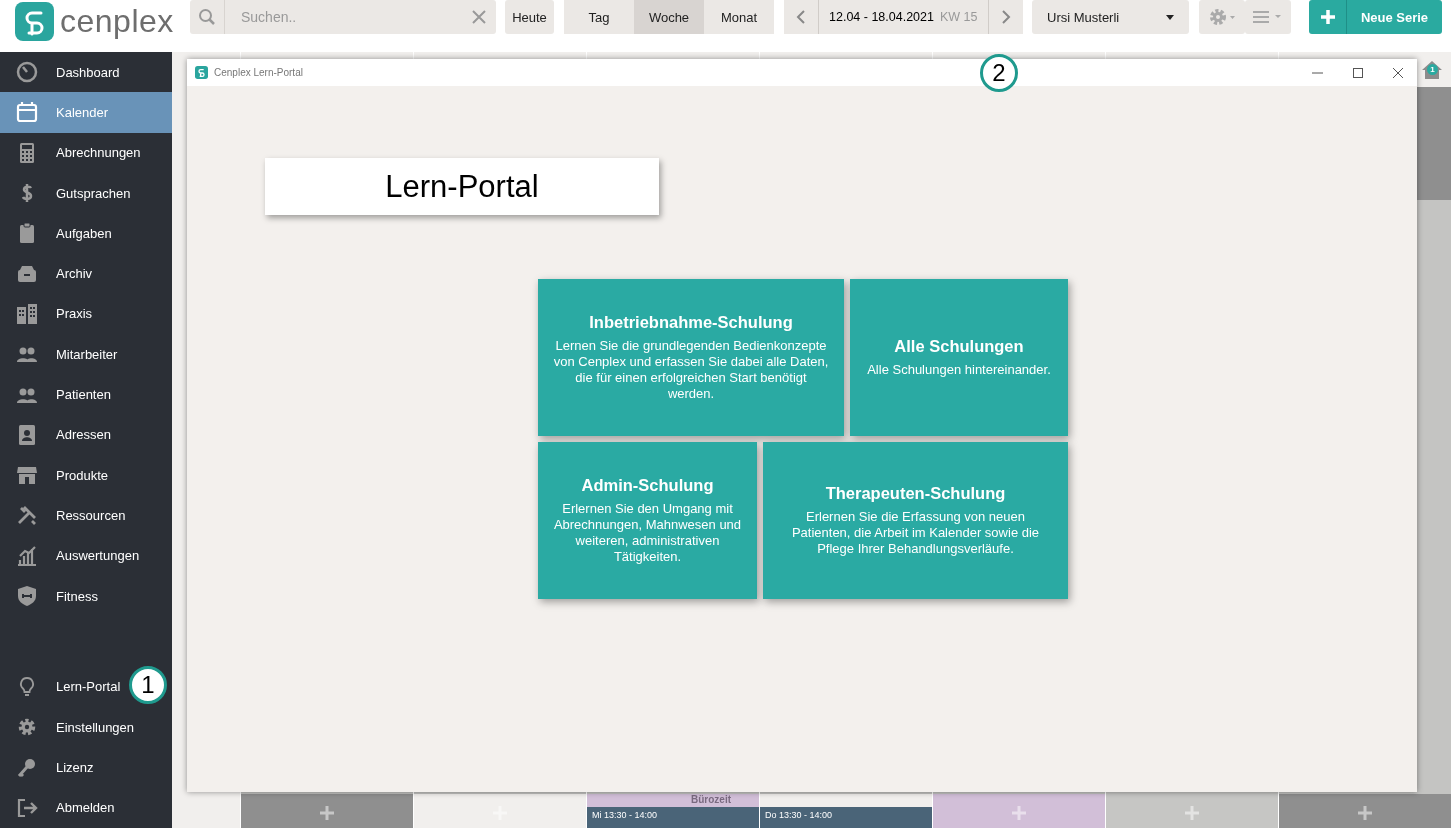 This screenshot has width=1451, height=828. I want to click on sidebar-item: Dashboard, so click(63, 72).